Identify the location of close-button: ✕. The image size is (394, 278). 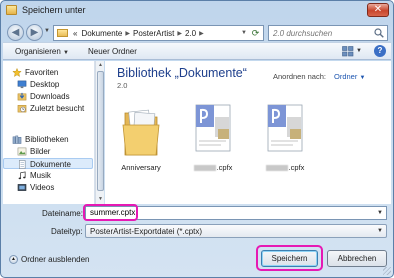
(378, 10).